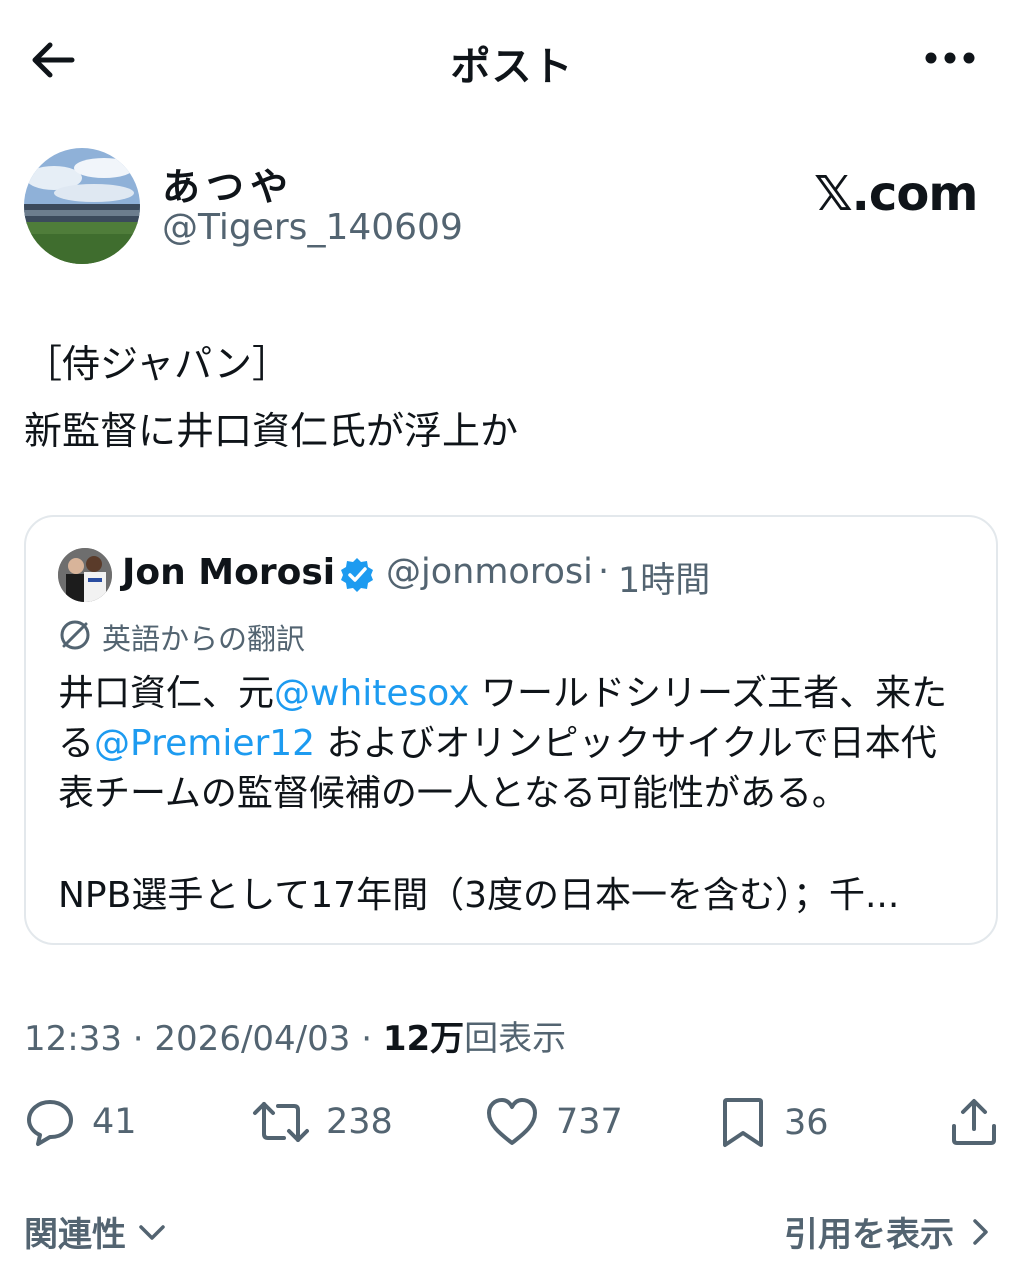 This screenshot has height=1279, width=1024. I want to click on view-quotes-label: 引用を表示, so click(869, 1235).